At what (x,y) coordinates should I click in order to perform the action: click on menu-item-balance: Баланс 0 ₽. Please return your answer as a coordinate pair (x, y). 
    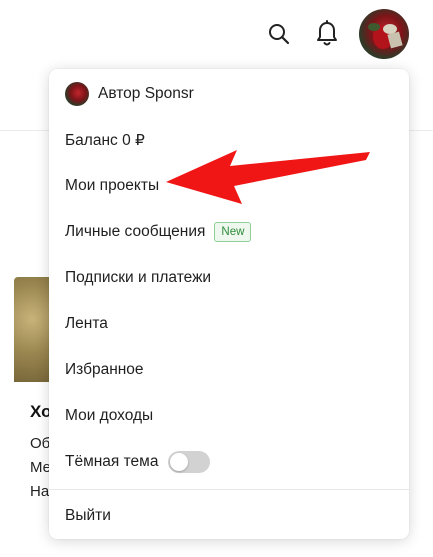
    Looking at the image, I should click on (105, 140).